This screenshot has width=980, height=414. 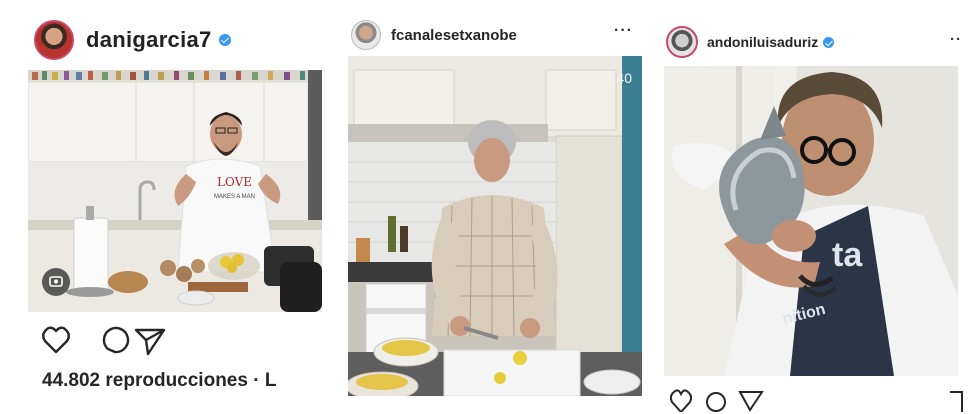 I want to click on bookmark-icon, so click(x=956, y=401).